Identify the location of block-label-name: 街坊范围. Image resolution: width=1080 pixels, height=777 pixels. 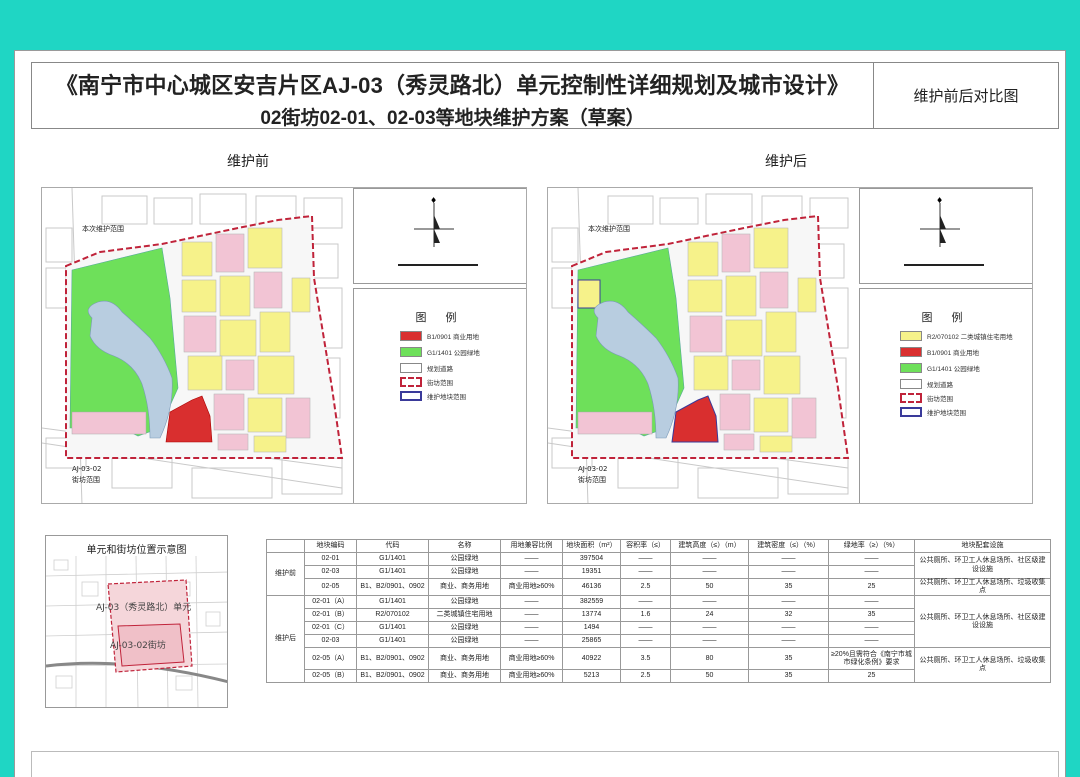
(592, 479).